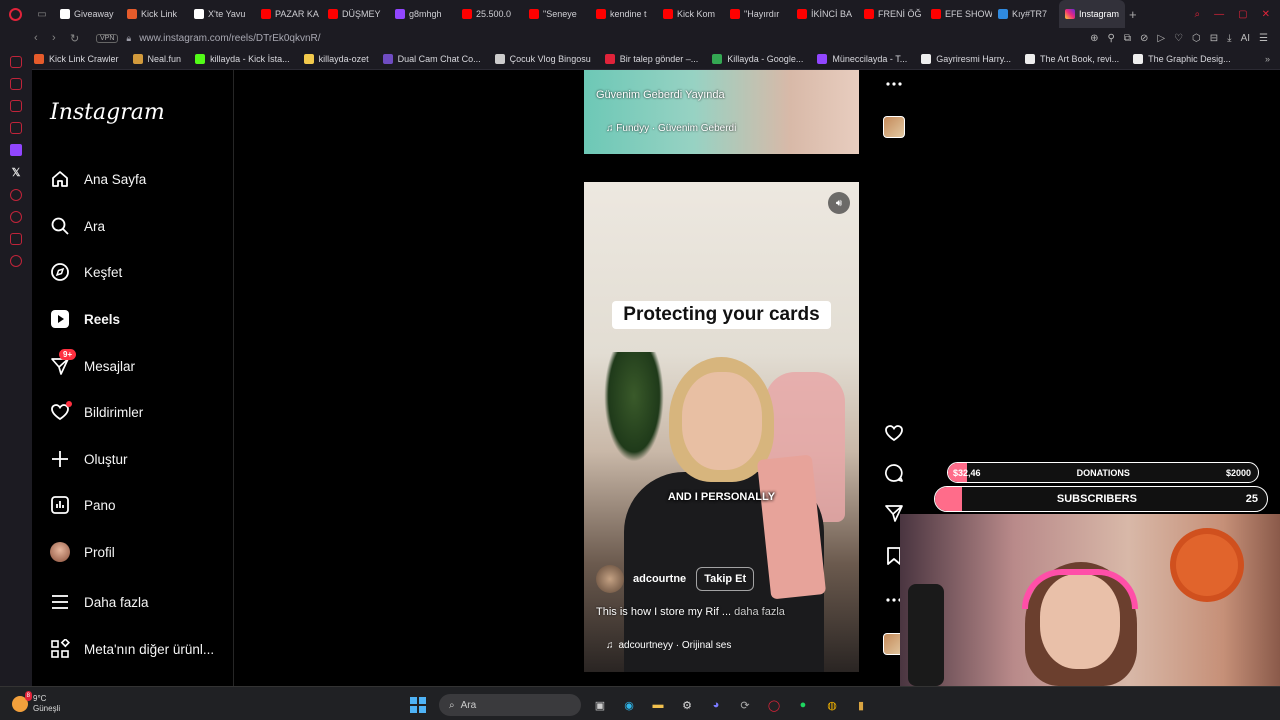 This screenshot has height=720, width=1280. What do you see at coordinates (15, 14) in the screenshot?
I see `opera-logo-icon` at bounding box center [15, 14].